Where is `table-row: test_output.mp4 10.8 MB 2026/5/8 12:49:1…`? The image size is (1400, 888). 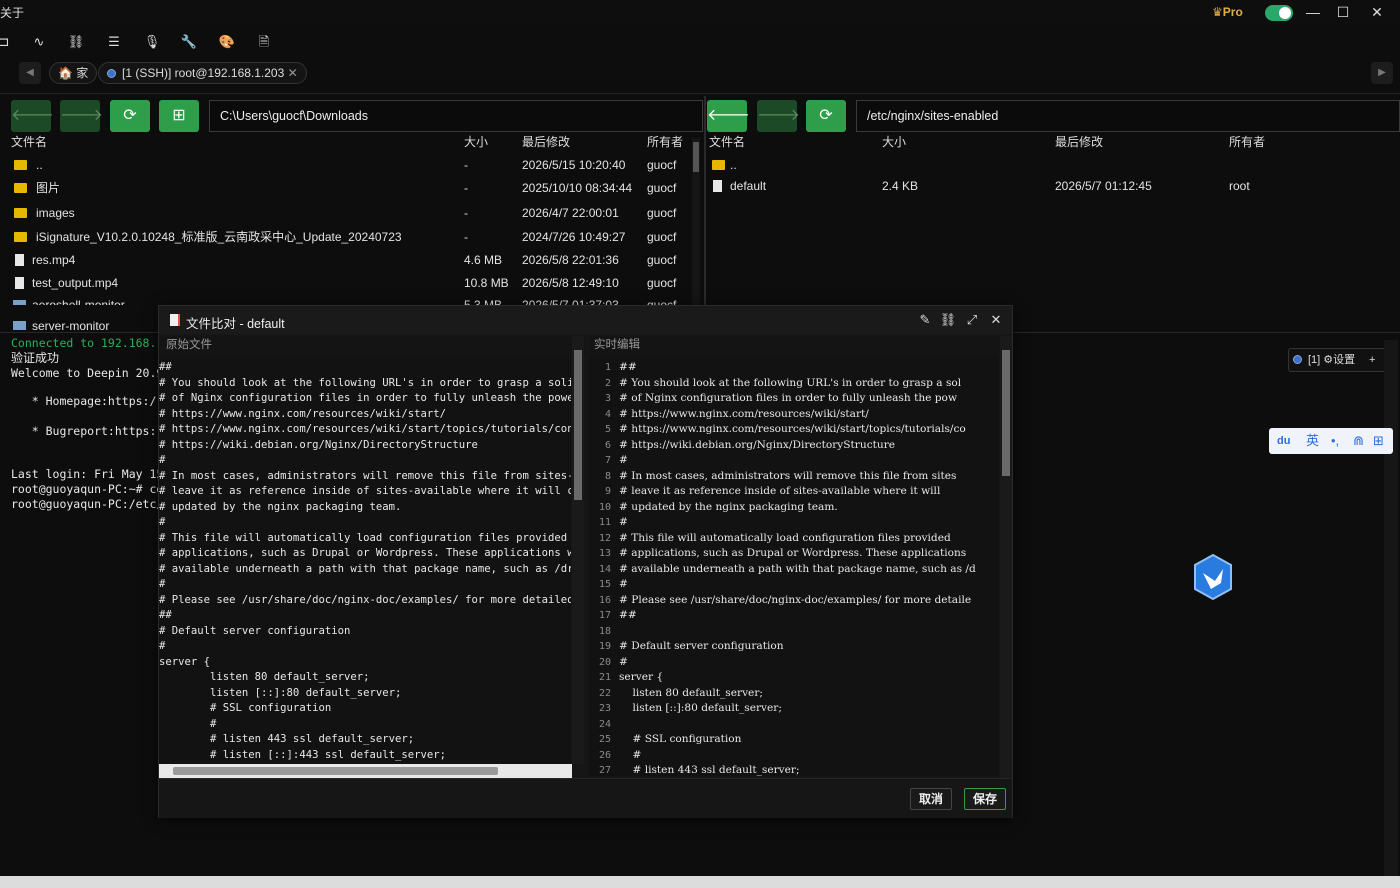
table-row: test_output.mp4 10.8 MB 2026/5/8 12:49:1… is located at coordinates (351, 283).